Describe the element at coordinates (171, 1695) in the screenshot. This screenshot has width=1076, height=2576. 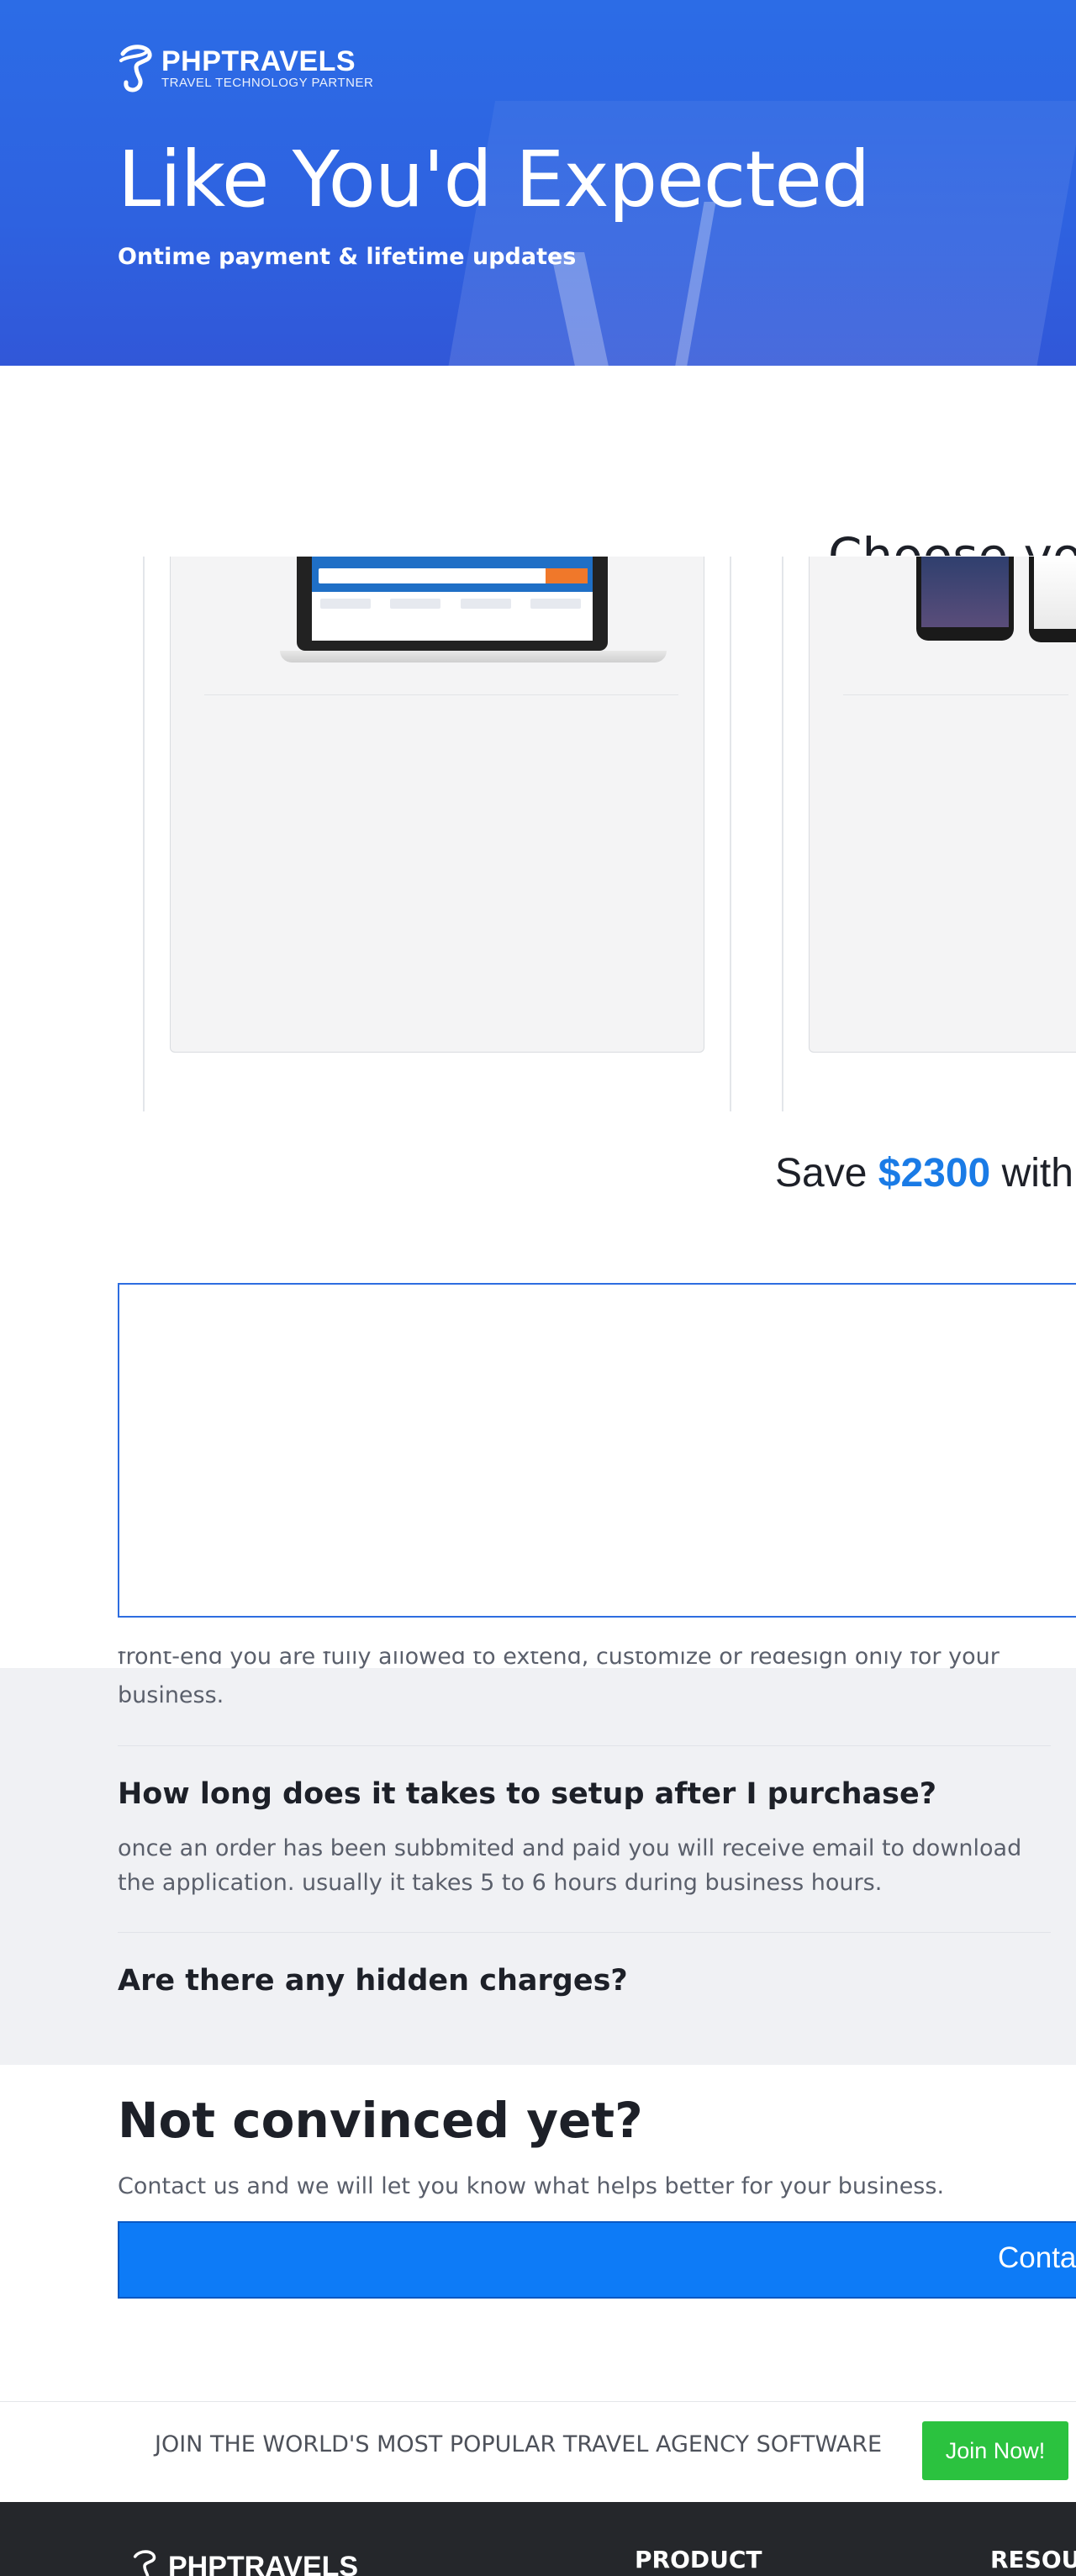
I see `faq-answer-partial: business.` at that location.